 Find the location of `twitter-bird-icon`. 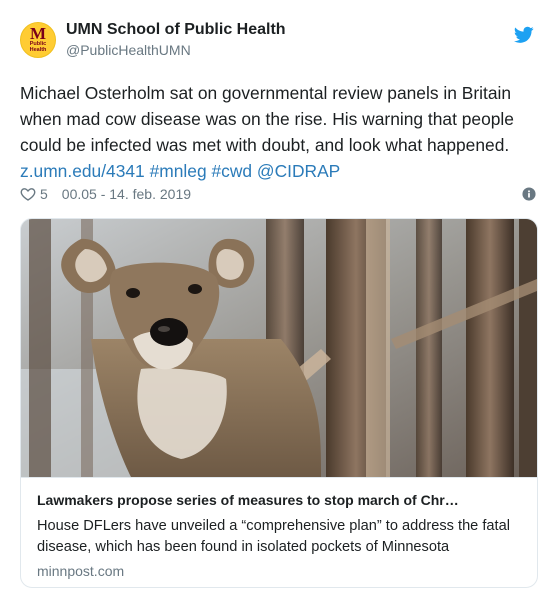

twitter-bird-icon is located at coordinates (524, 35).